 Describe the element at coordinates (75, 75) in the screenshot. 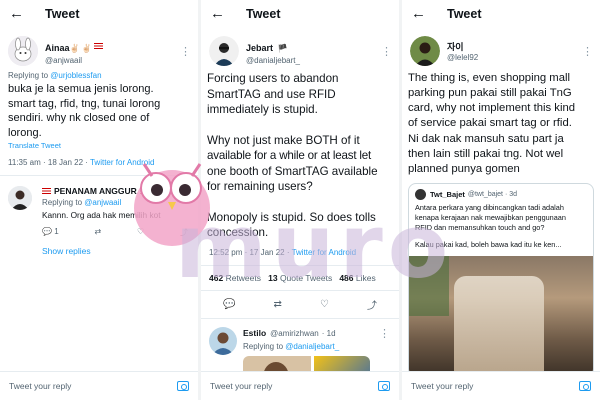

I see `replying-handle: @urjoblessfan` at that location.